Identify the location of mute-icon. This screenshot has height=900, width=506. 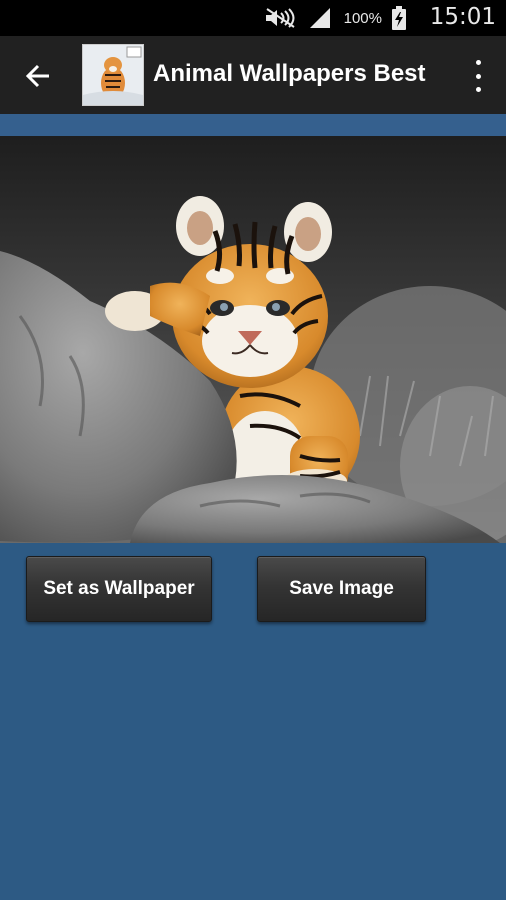
(280, 18).